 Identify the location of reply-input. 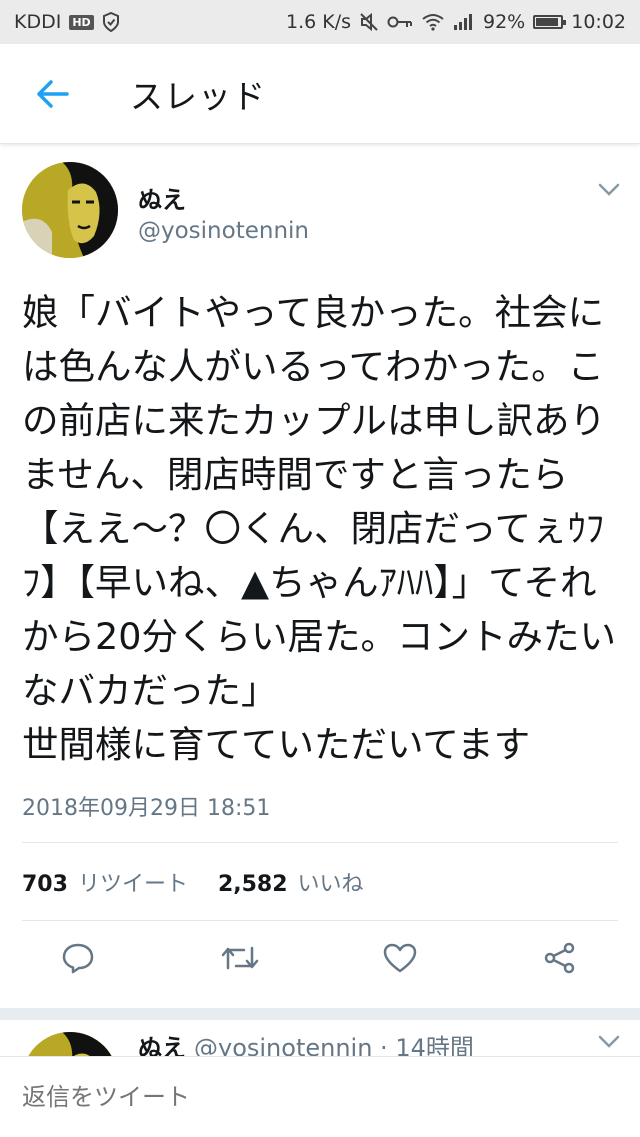
(172, 1097).